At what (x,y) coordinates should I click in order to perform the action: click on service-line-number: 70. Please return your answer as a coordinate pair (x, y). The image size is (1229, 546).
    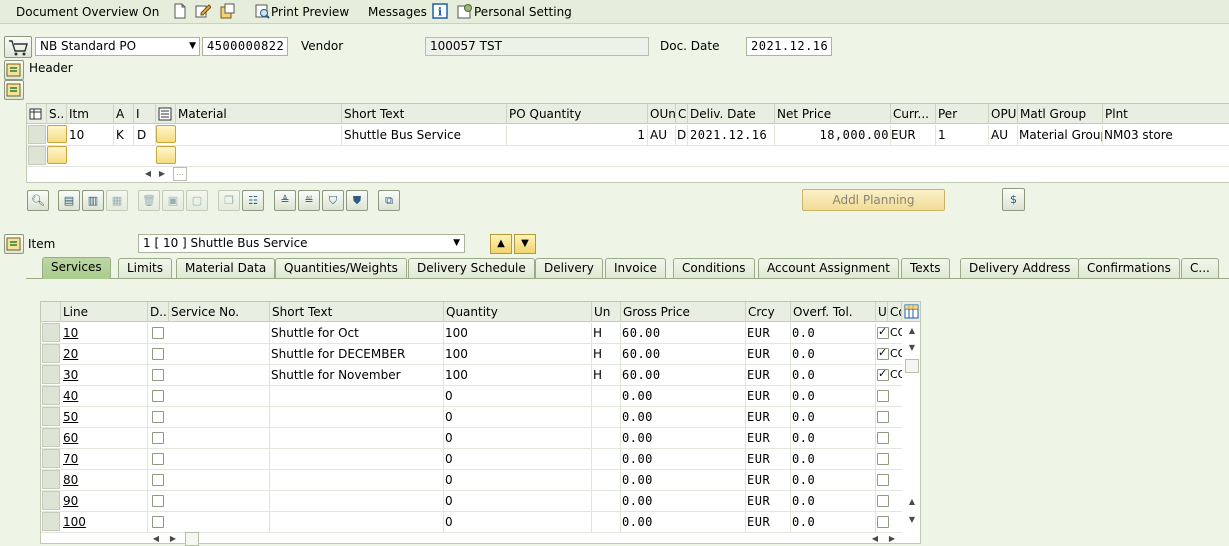
    Looking at the image, I should click on (105, 459).